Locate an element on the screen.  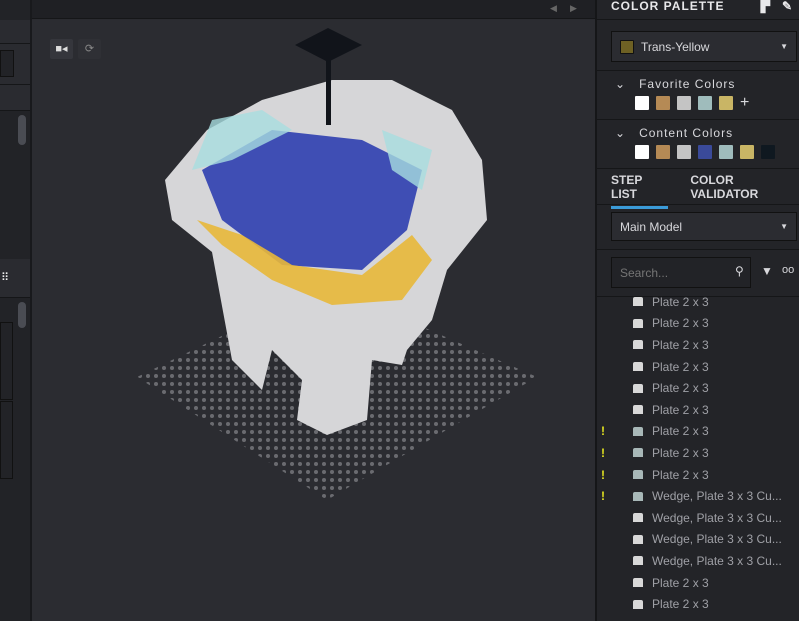
content-colors-label: Content Colors is located at coordinates (686, 133).